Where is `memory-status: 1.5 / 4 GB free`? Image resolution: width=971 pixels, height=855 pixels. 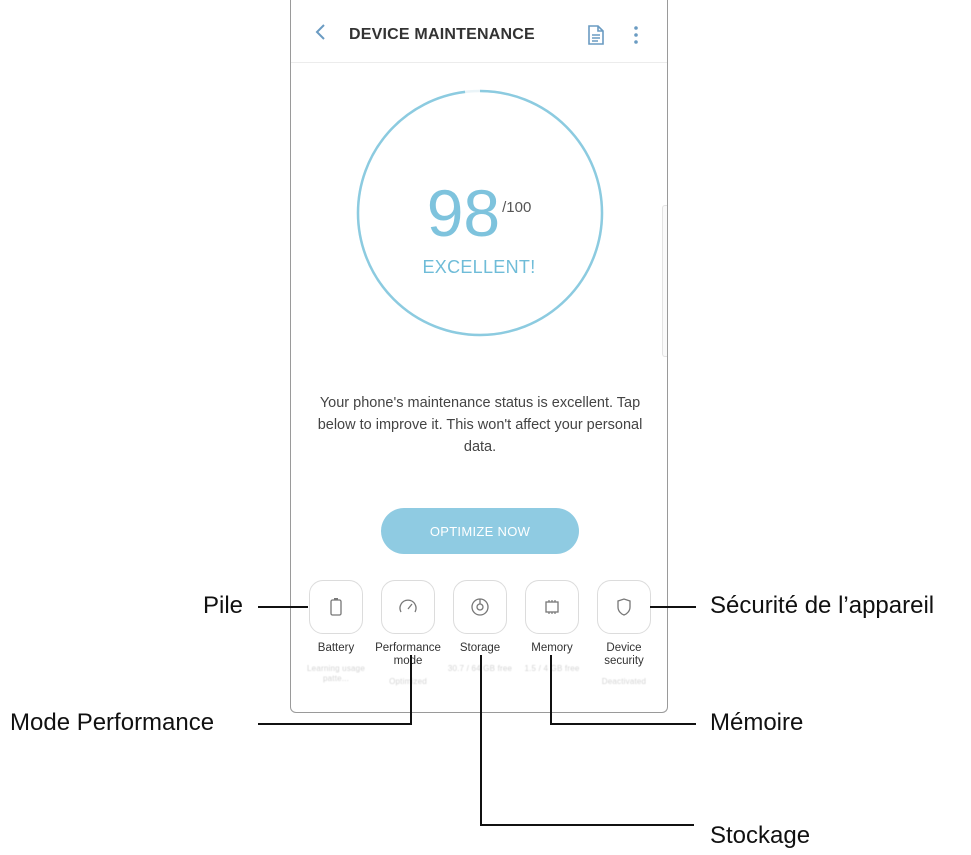 memory-status: 1.5 / 4 GB free is located at coordinates (552, 668).